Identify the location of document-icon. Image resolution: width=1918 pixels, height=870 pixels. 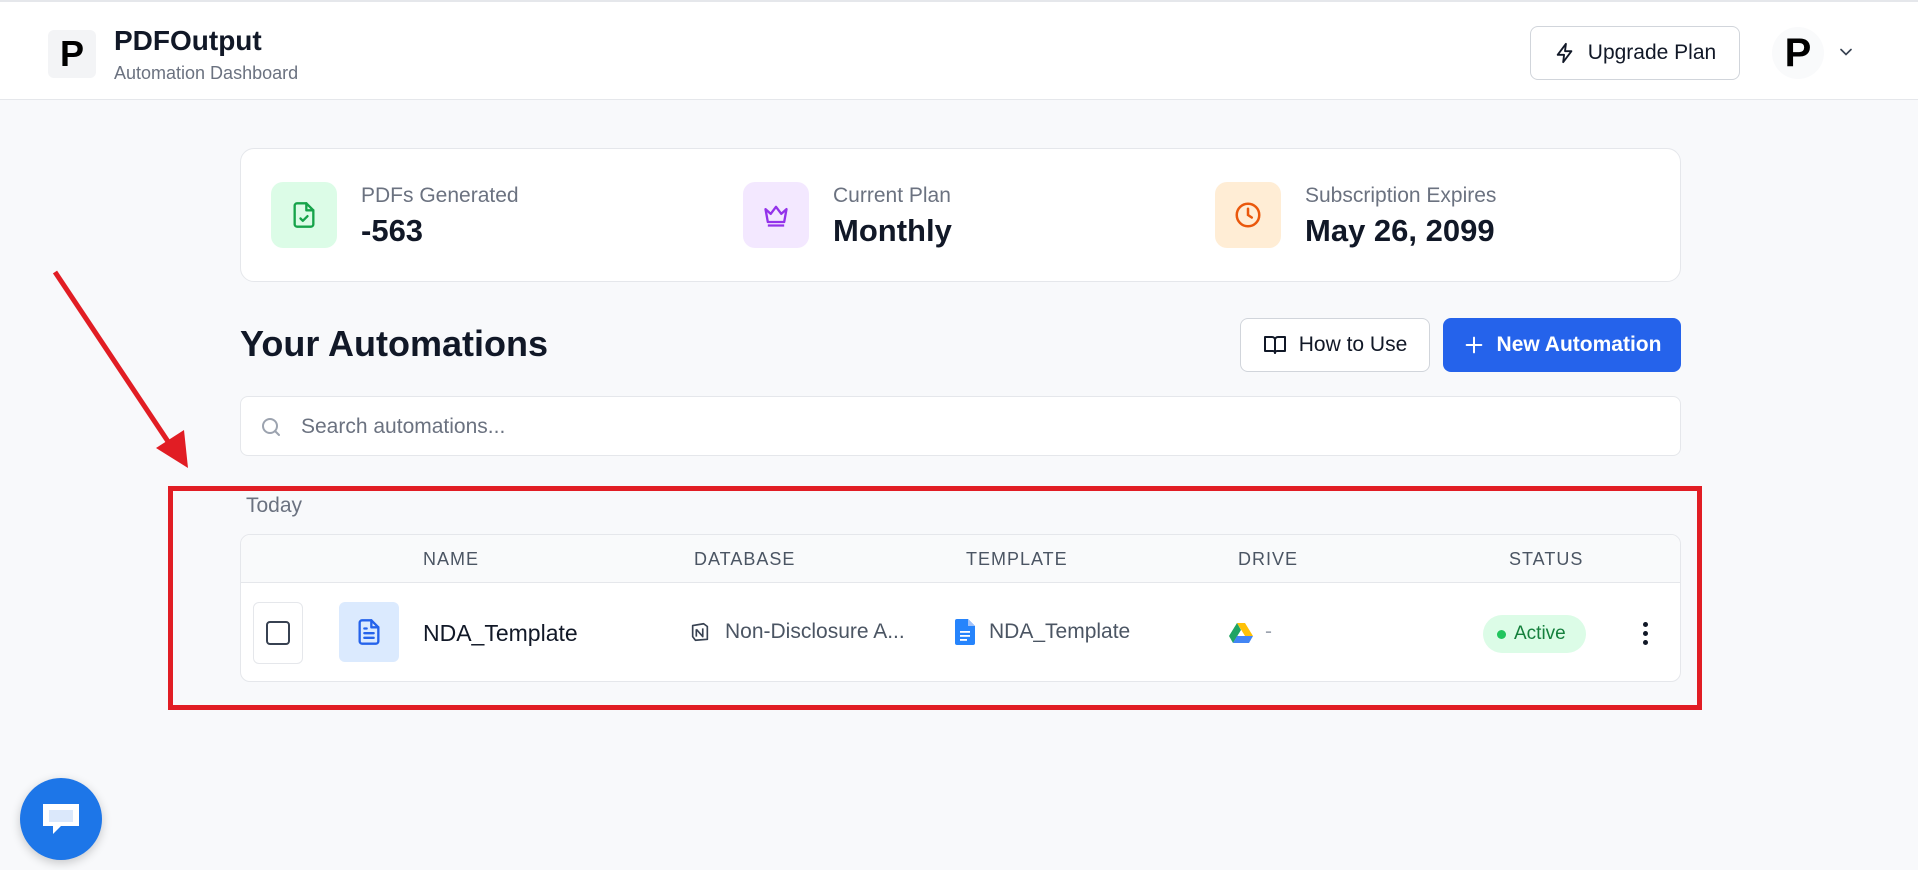
(369, 632).